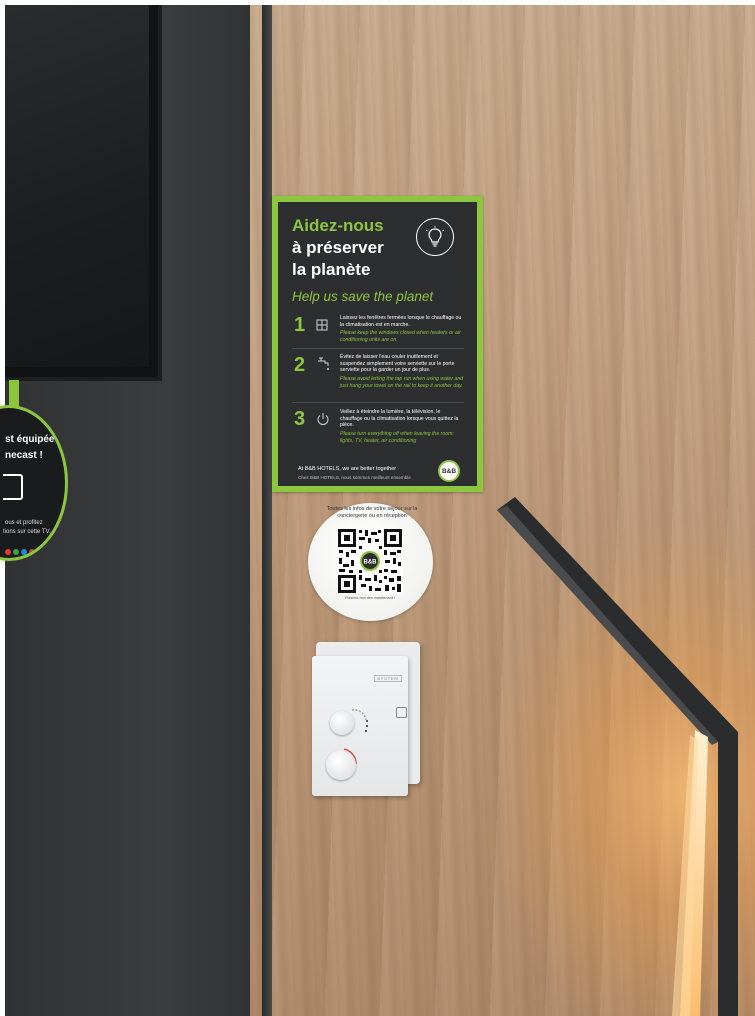 This screenshot has height=1016, width=755. What do you see at coordinates (607, 625) in the screenshot?
I see `frame-highlight` at bounding box center [607, 625].